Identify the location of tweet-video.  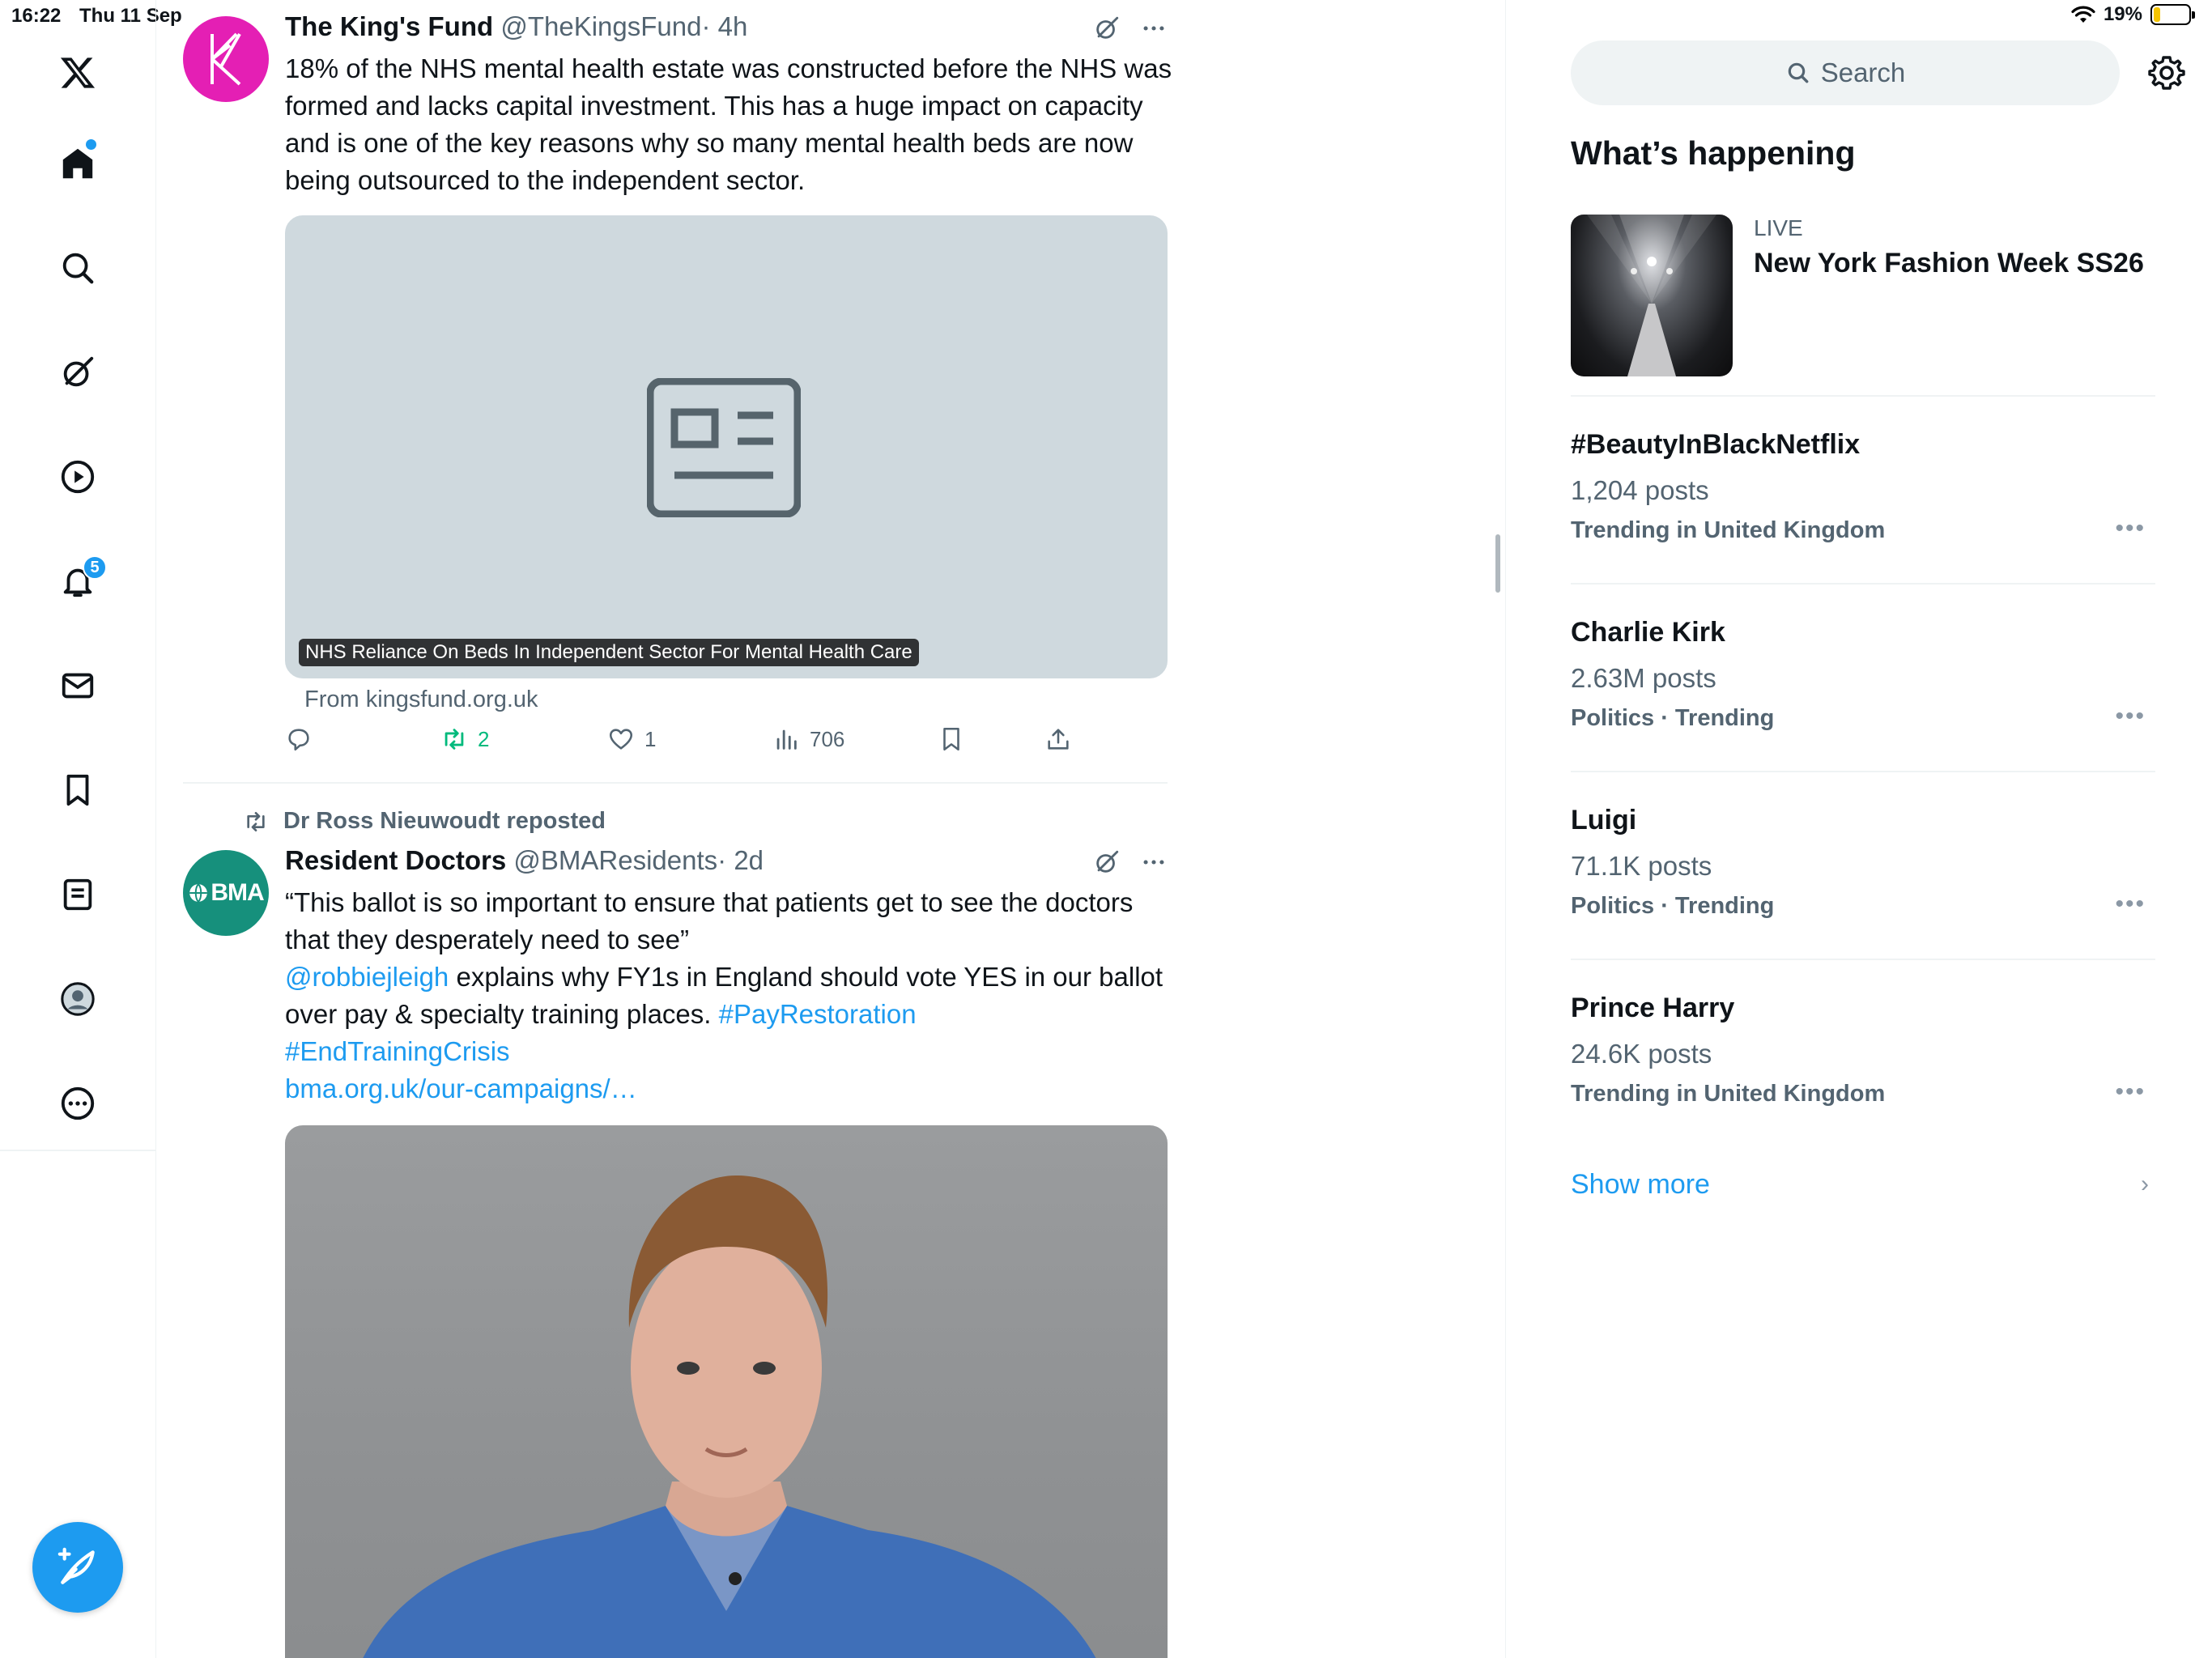
(727, 1391).